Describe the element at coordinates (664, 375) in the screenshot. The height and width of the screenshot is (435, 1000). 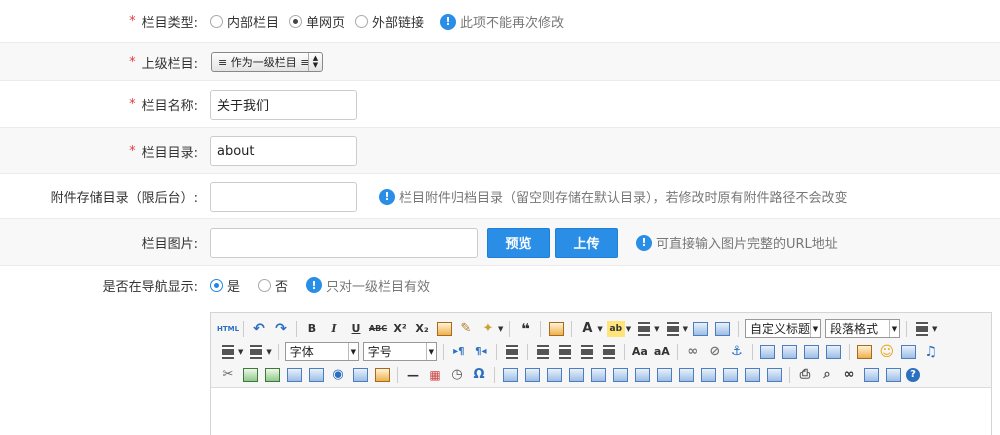
I see `merge-cells-icon` at that location.